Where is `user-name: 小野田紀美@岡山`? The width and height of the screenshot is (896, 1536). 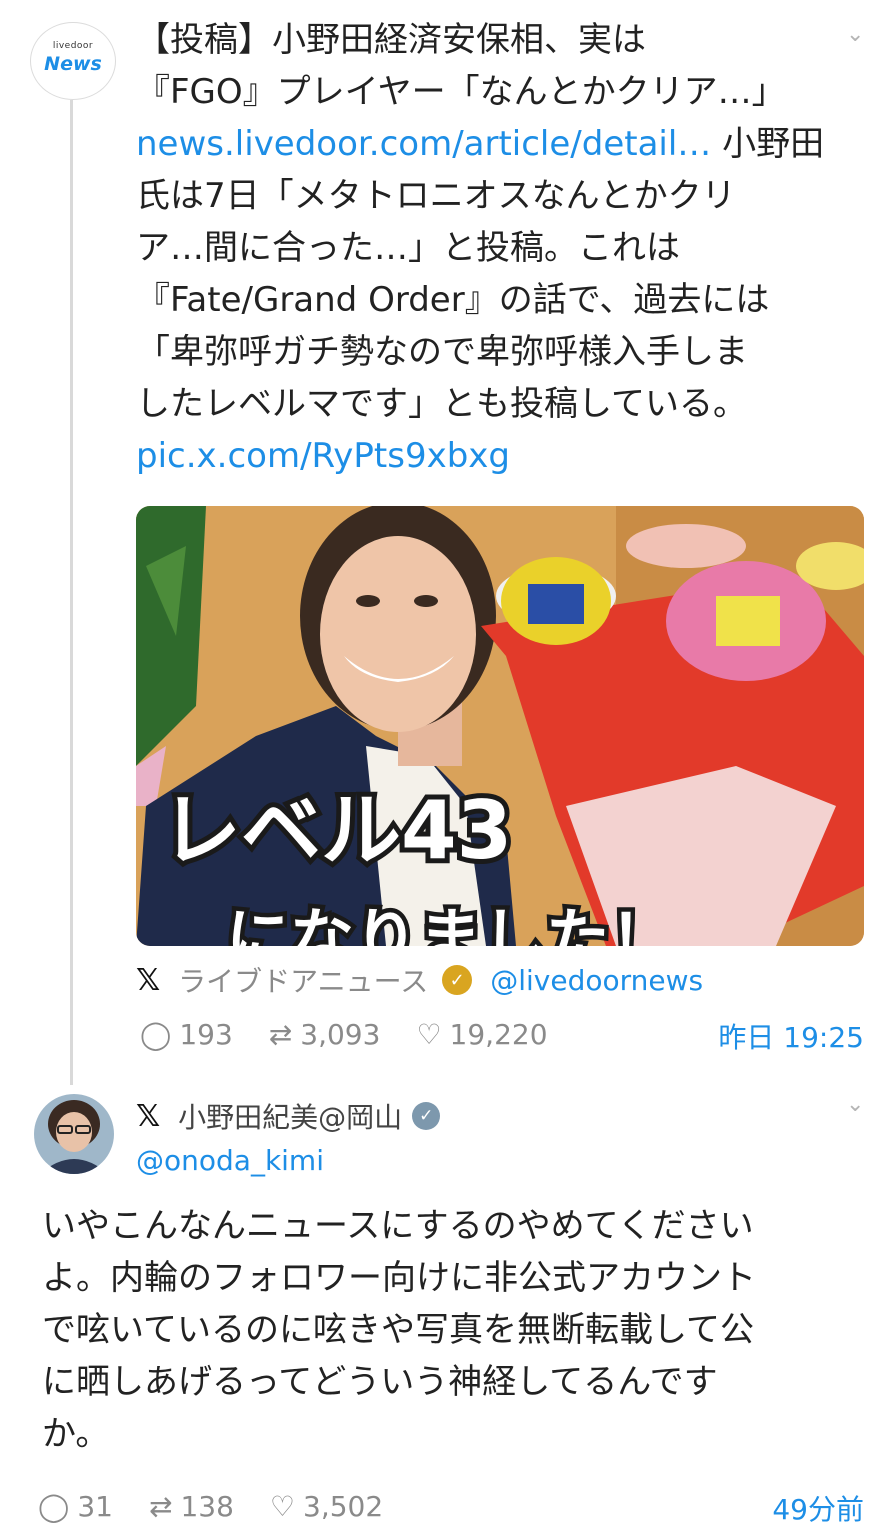
user-name: 小野田紀美@岡山 is located at coordinates (290, 1117).